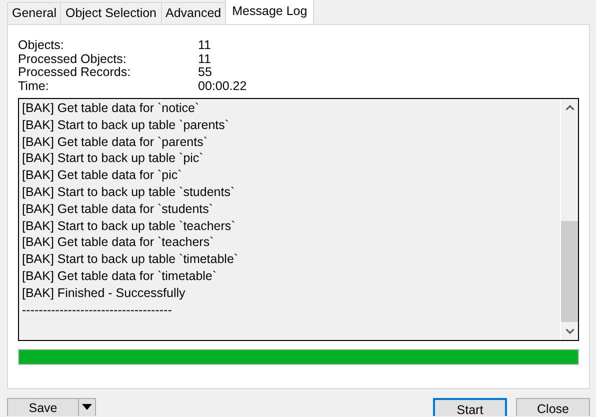 The height and width of the screenshot is (417, 596). What do you see at coordinates (75, 73) in the screenshot?
I see `stat-label: Processed Records:` at bounding box center [75, 73].